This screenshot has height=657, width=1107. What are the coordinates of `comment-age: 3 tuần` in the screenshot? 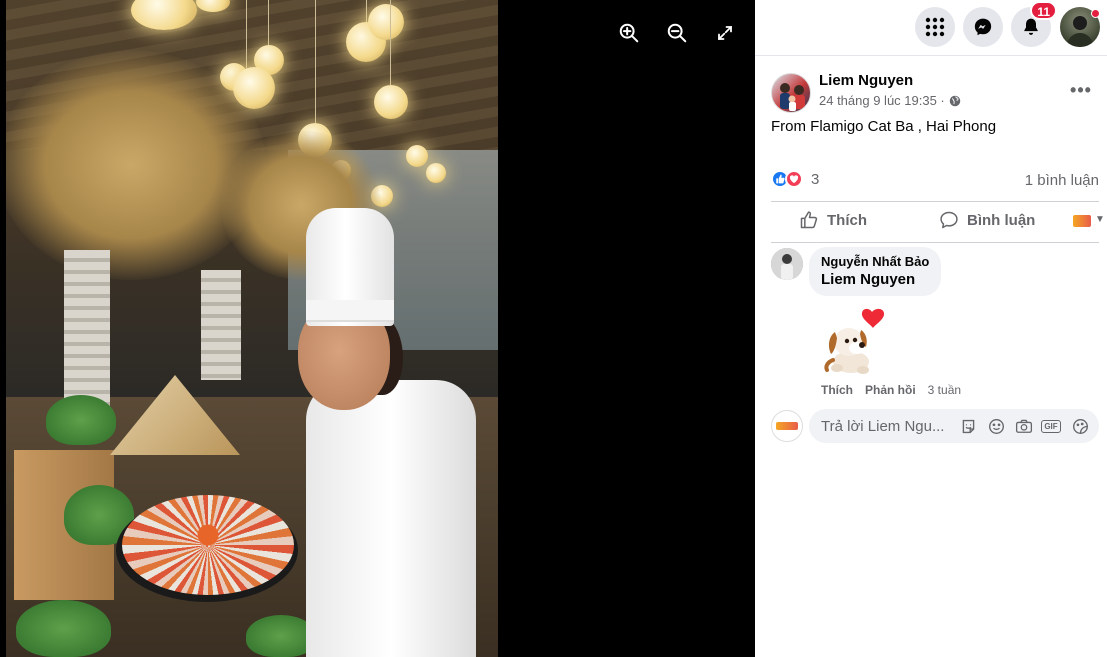 It's located at (944, 390).